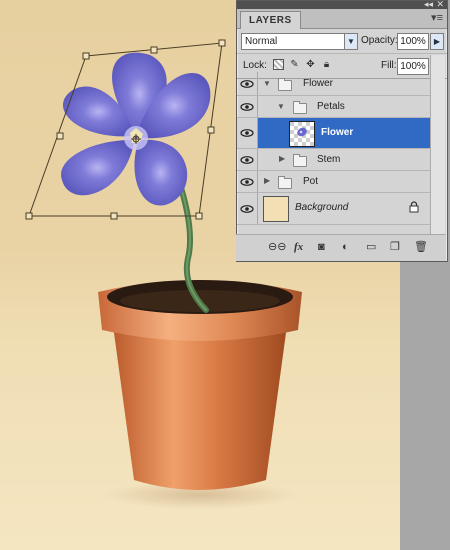 The image size is (450, 550). What do you see at coordinates (437, 41) in the screenshot?
I see `opacity-slider-arrow-icon: ▶` at bounding box center [437, 41].